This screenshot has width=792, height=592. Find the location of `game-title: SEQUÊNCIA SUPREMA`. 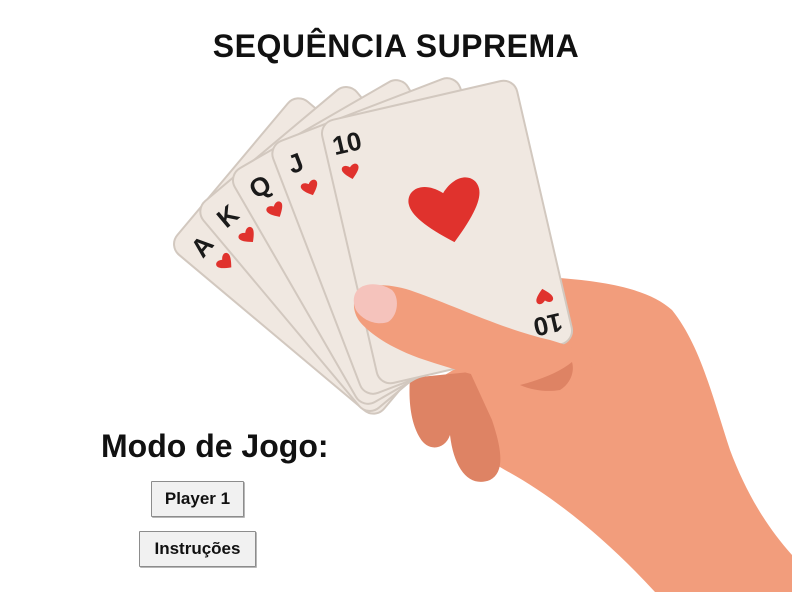

game-title: SEQUÊNCIA SUPREMA is located at coordinates (396, 46).